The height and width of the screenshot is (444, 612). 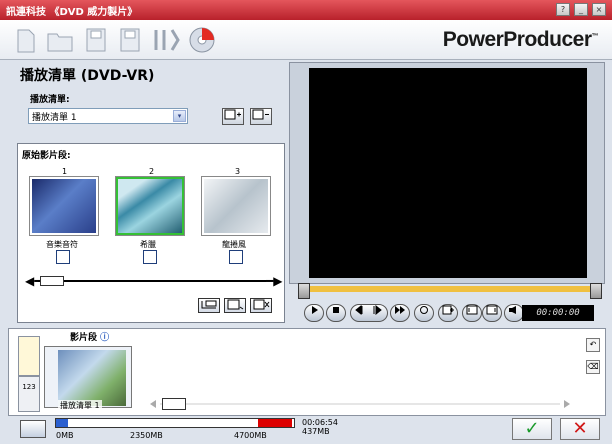 I want to click on playlist-value: 播放清單 1, so click(x=54, y=118).